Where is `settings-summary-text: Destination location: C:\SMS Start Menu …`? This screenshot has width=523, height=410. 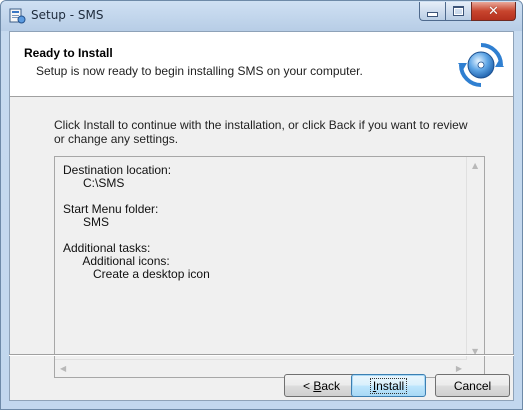
settings-summary-text: Destination location: C:\SMS Start Menu … is located at coordinates (136, 222).